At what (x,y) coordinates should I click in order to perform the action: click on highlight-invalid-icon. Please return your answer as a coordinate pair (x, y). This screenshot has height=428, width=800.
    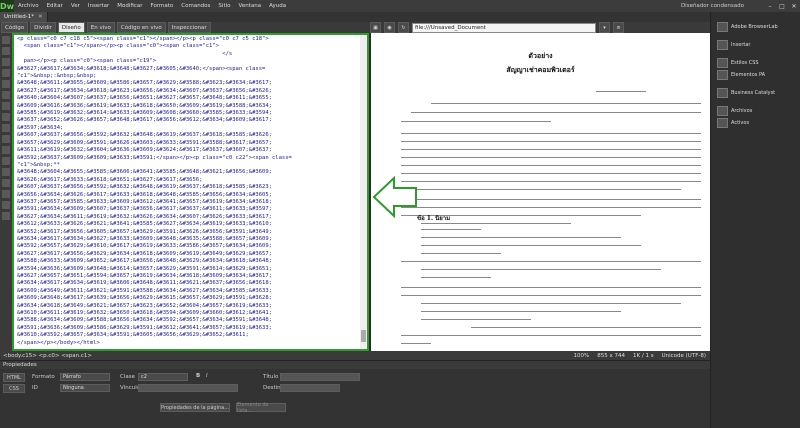
    Looking at the image, I should click on (6, 117).